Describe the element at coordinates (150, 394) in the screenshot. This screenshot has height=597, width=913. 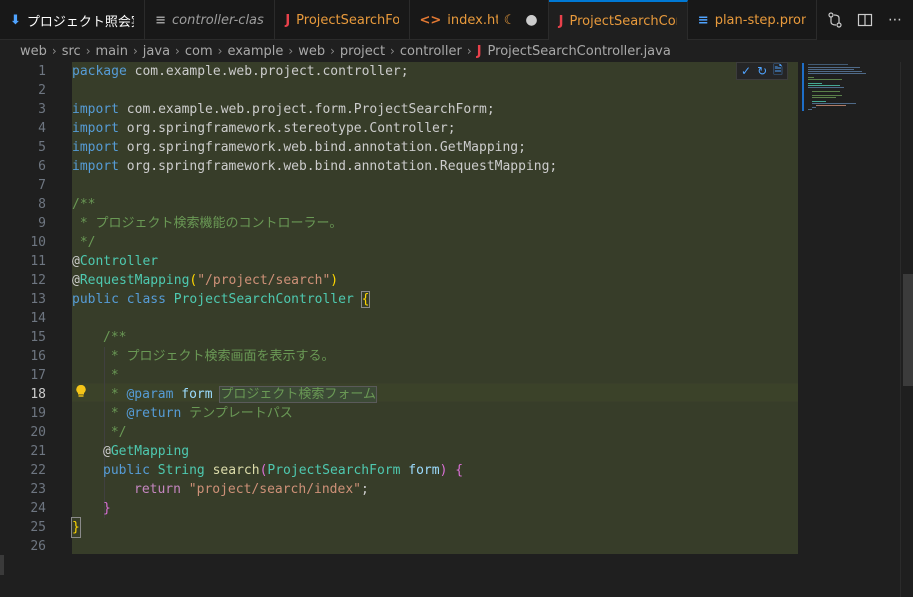
I see `code-text: @param` at that location.